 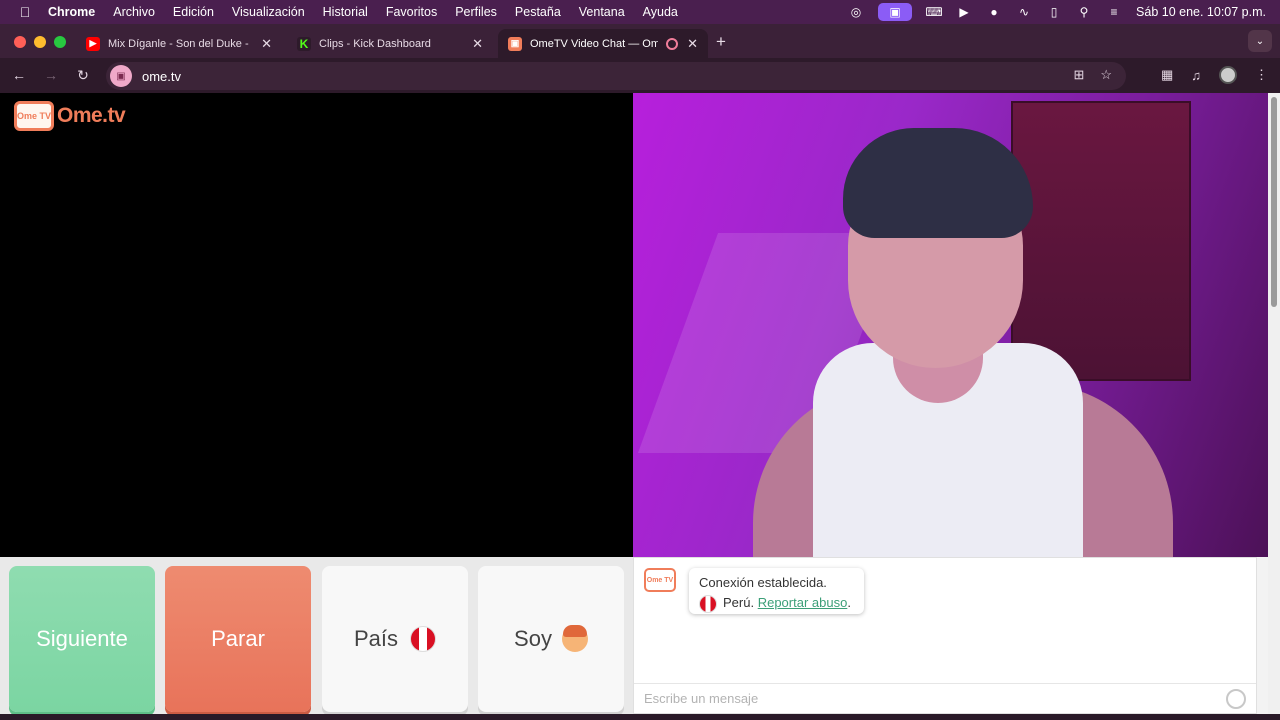 I want to click on battery-icon: ▯, so click(x=1054, y=12).